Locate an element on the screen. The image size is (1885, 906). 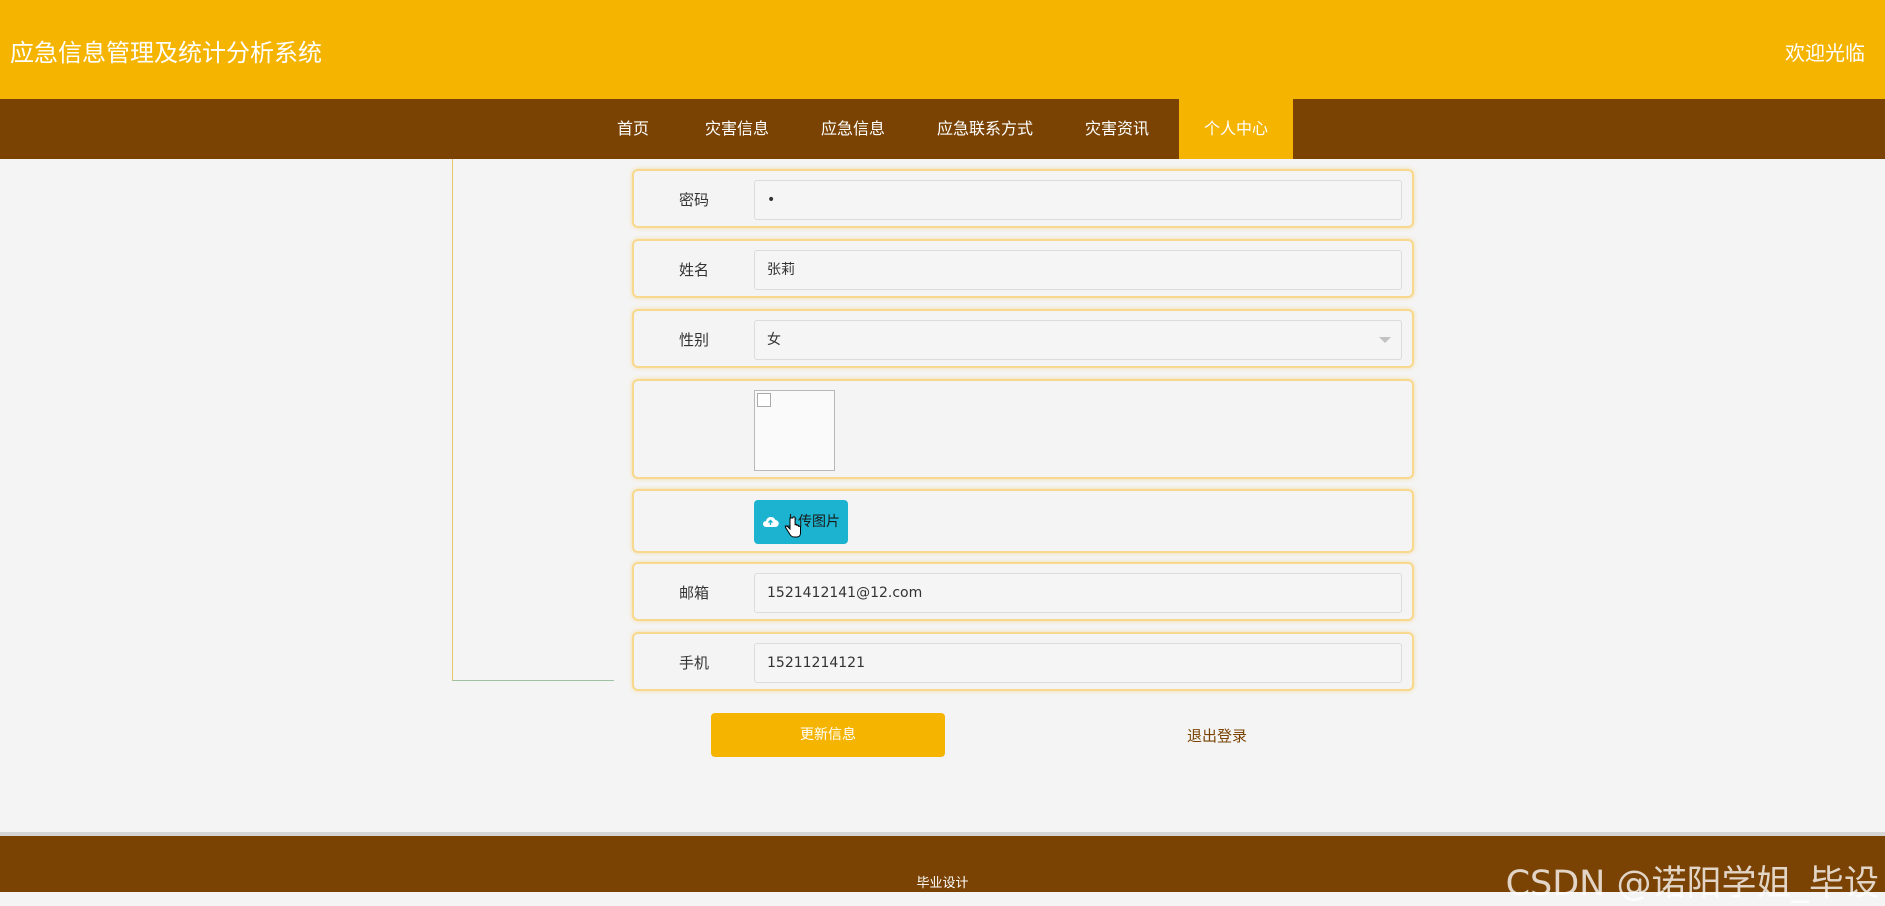
cloud-upload-icon is located at coordinates (771, 522).